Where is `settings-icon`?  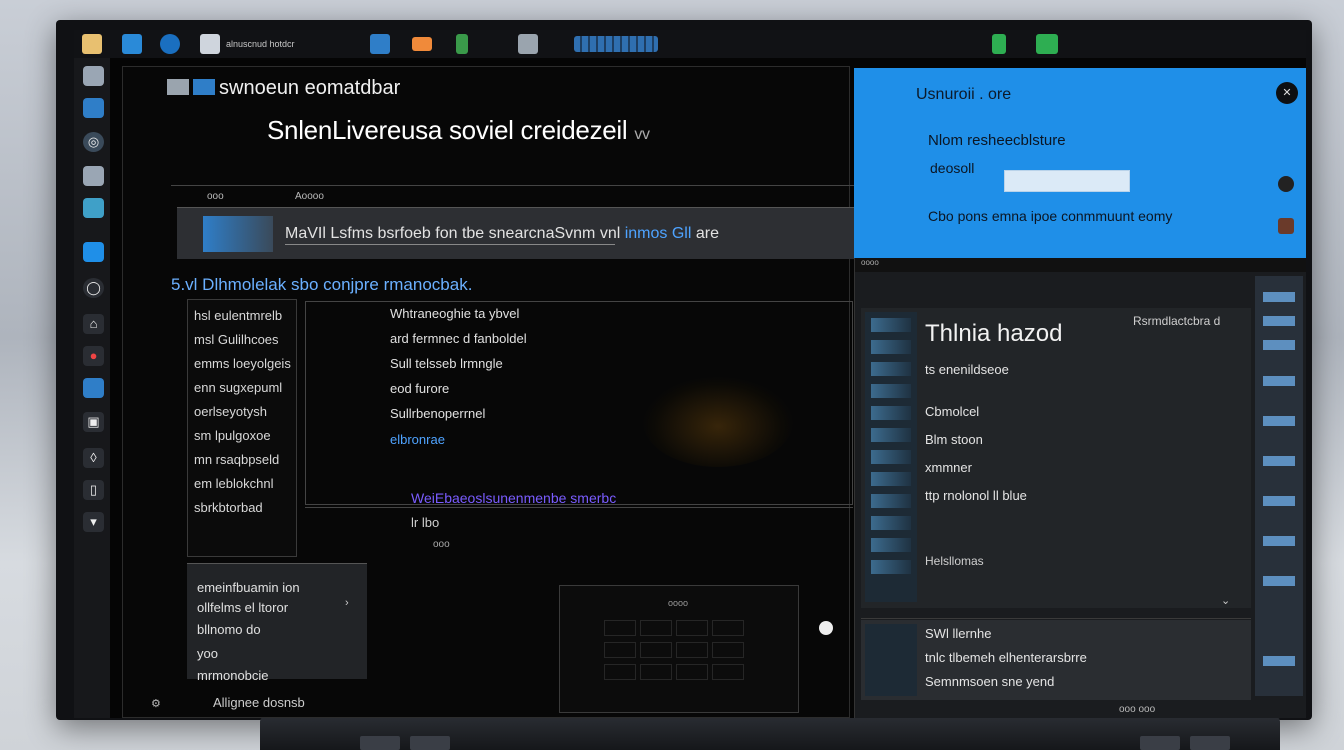 settings-icon is located at coordinates (422, 44).